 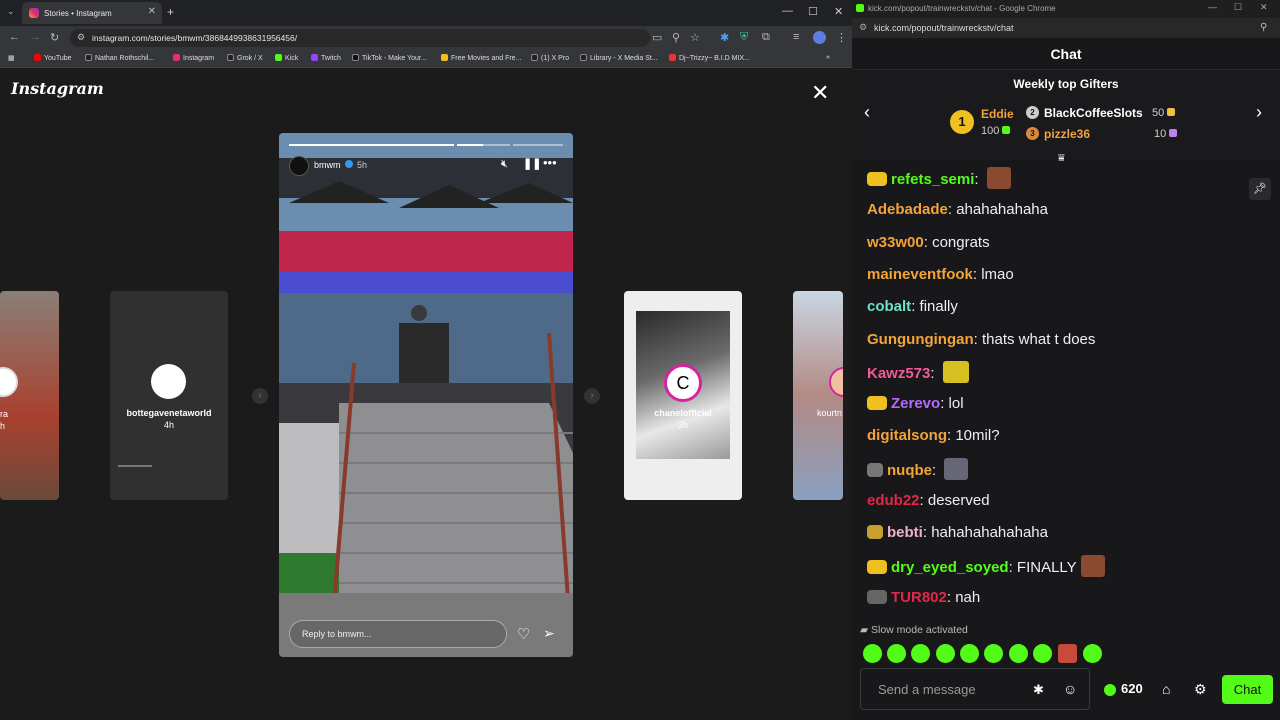 I want to click on channel-points: 620, so click(x=1132, y=688).